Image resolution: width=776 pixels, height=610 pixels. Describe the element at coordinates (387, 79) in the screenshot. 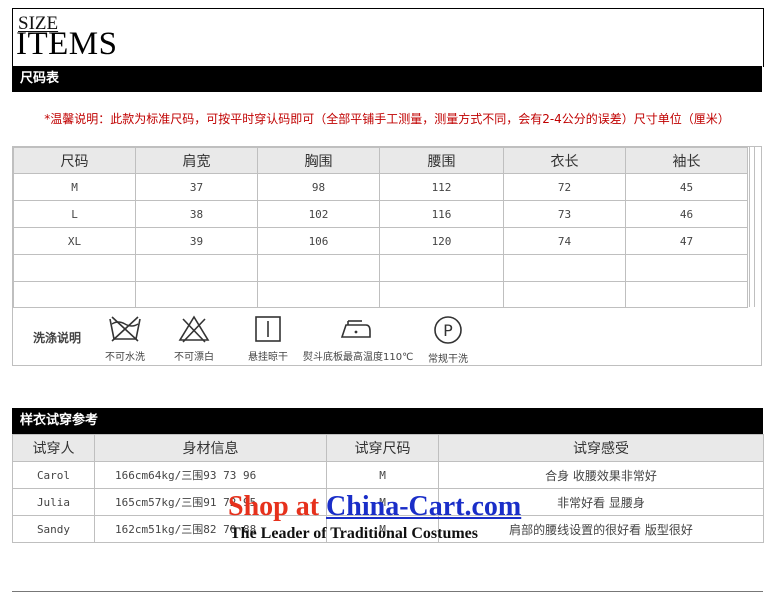

I see `size-chart-bar: 尺码表` at that location.